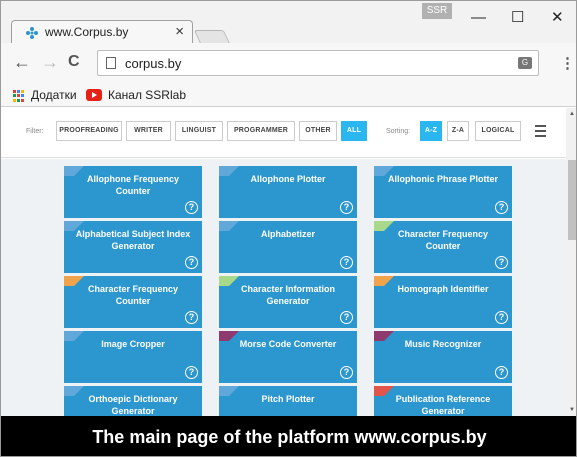  What do you see at coordinates (74, 62) in the screenshot?
I see `reload-button: C` at bounding box center [74, 62].